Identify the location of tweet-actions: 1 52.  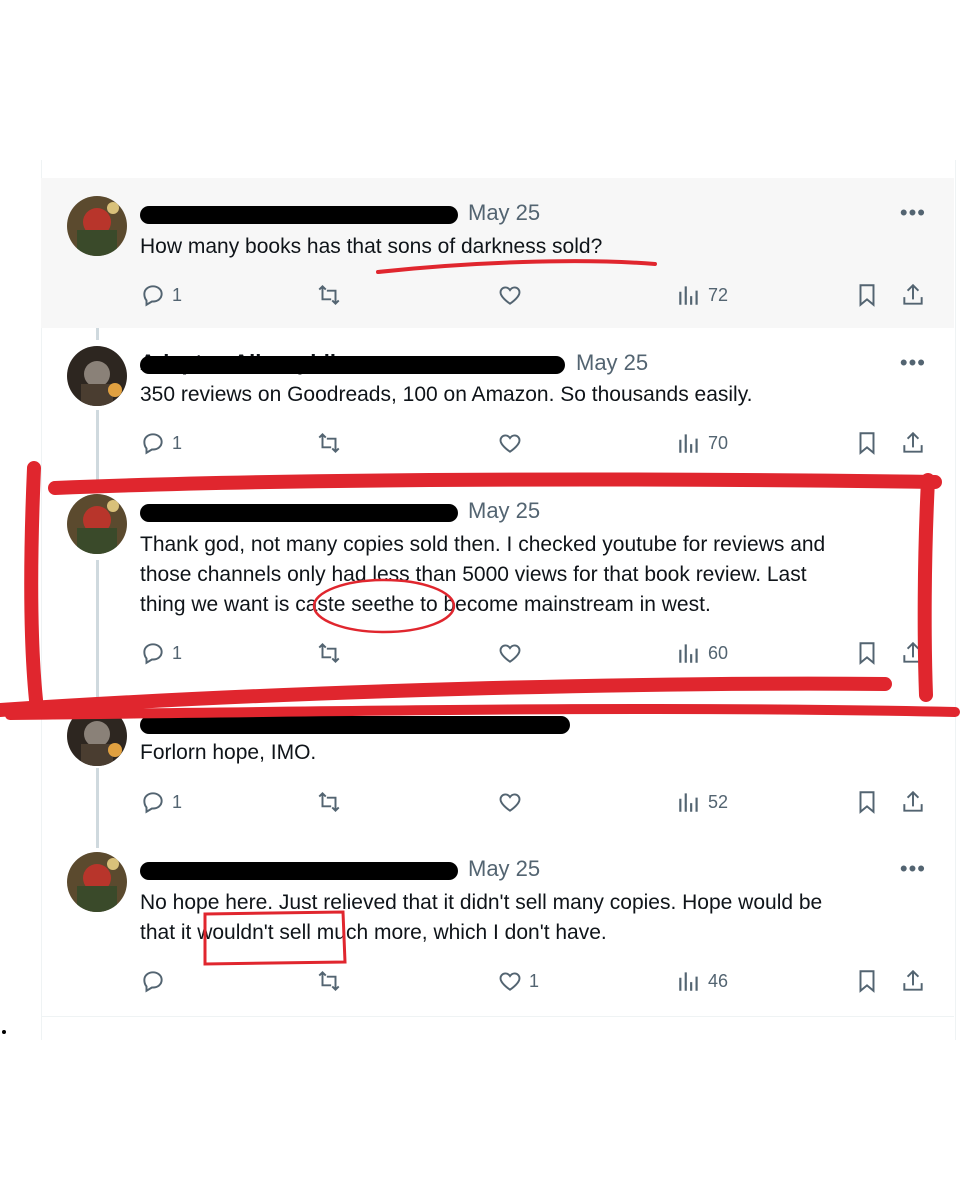
(540, 802).